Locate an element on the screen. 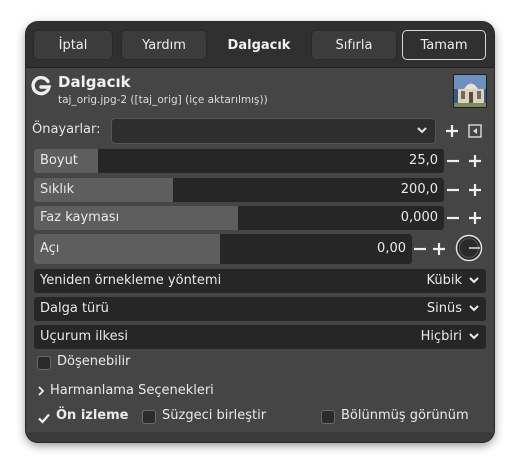 The width and height of the screenshot is (518, 464). help-button: Yardım is located at coordinates (164, 45).